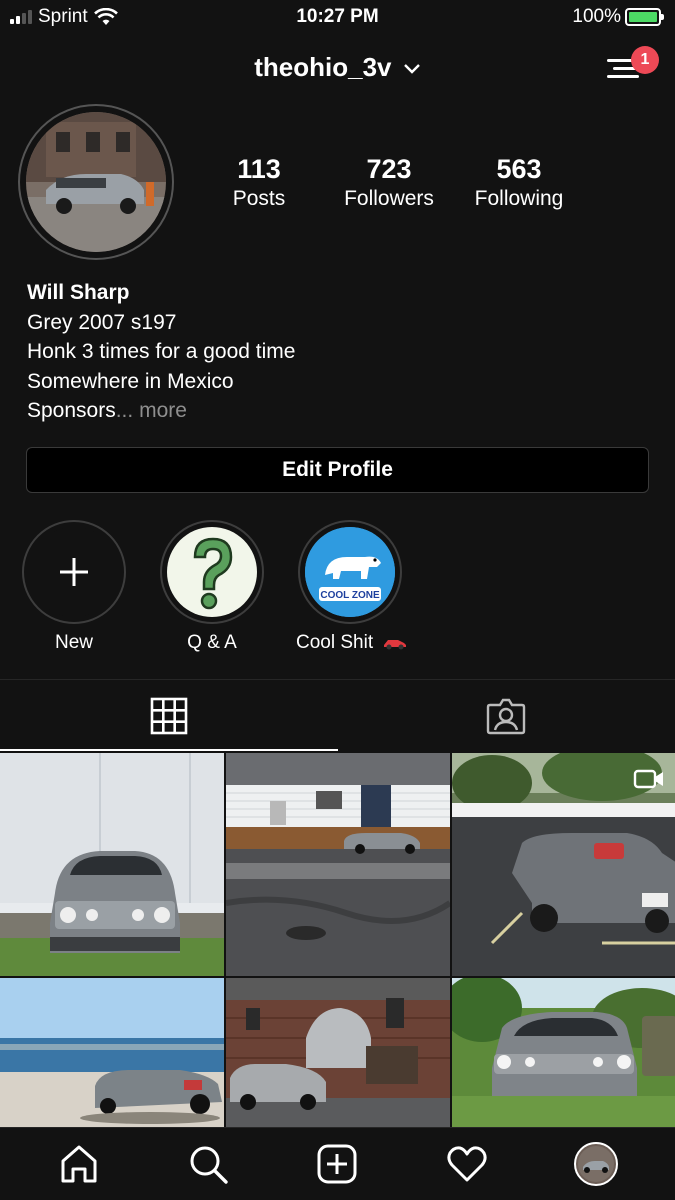  I want to click on battery-percent: 100%, so click(596, 16).